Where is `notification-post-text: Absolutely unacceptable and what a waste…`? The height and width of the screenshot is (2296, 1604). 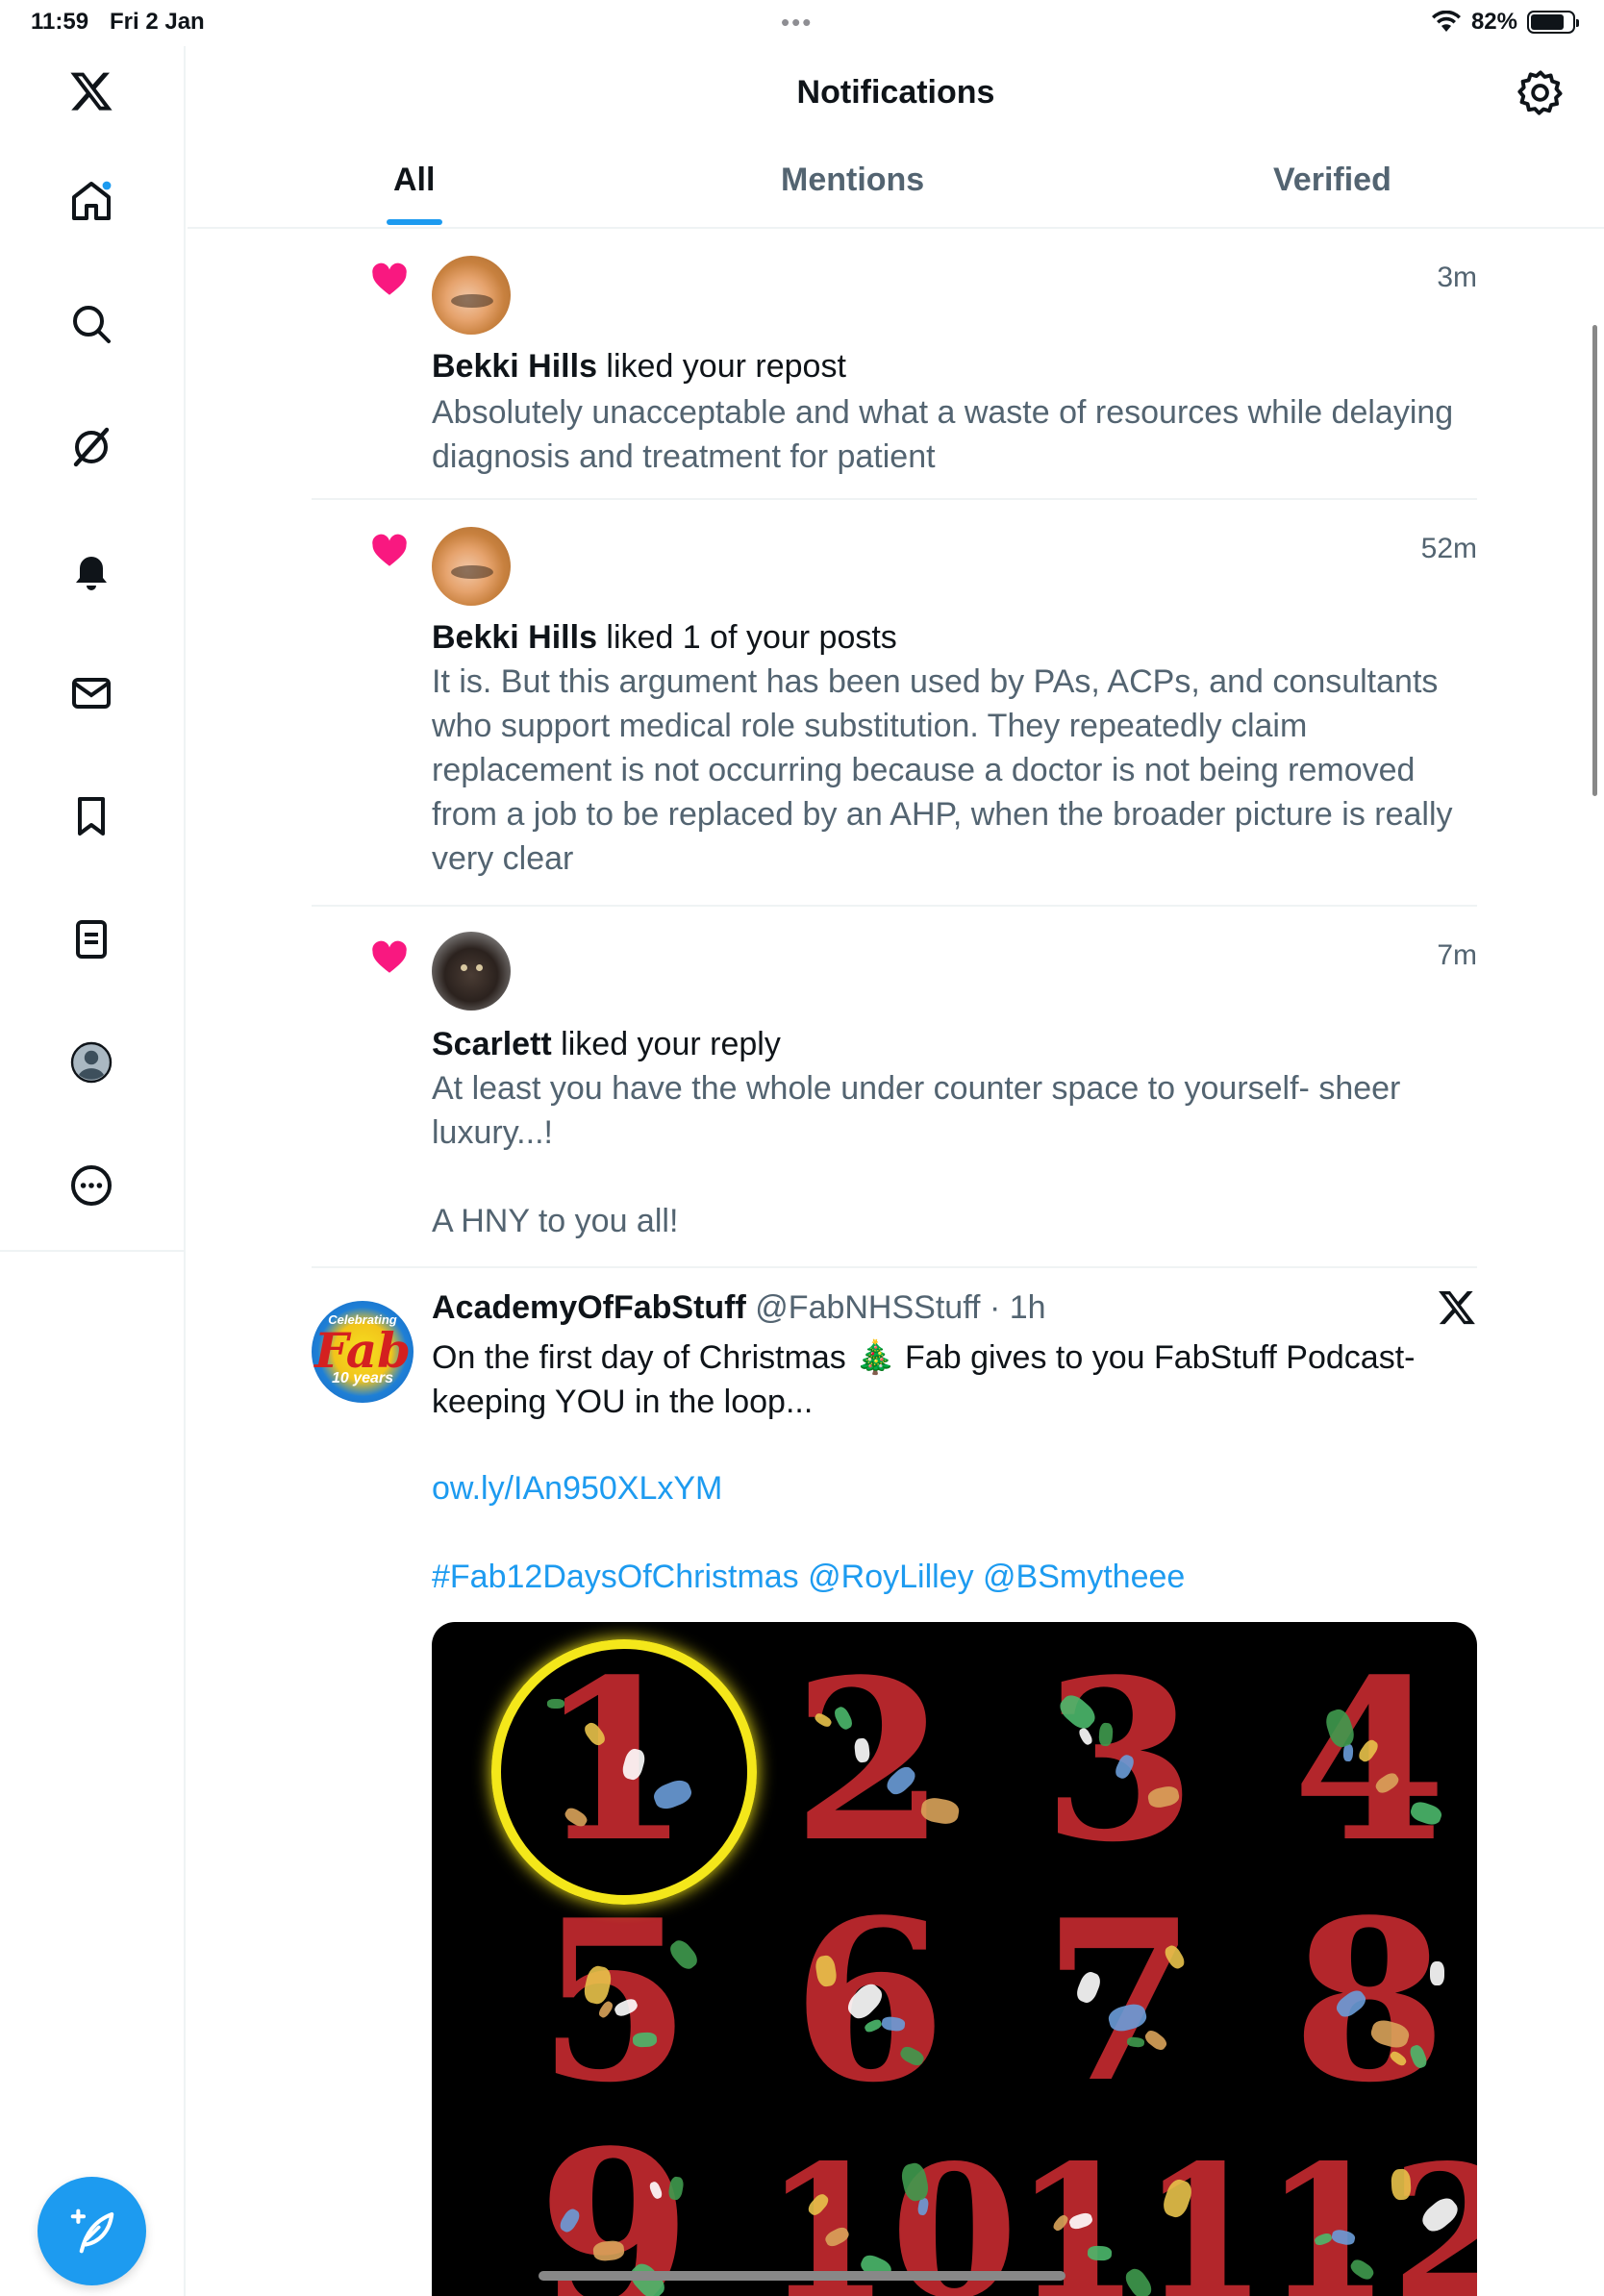
notification-post-text: Absolutely unacceptable and what a waste… is located at coordinates (943, 434).